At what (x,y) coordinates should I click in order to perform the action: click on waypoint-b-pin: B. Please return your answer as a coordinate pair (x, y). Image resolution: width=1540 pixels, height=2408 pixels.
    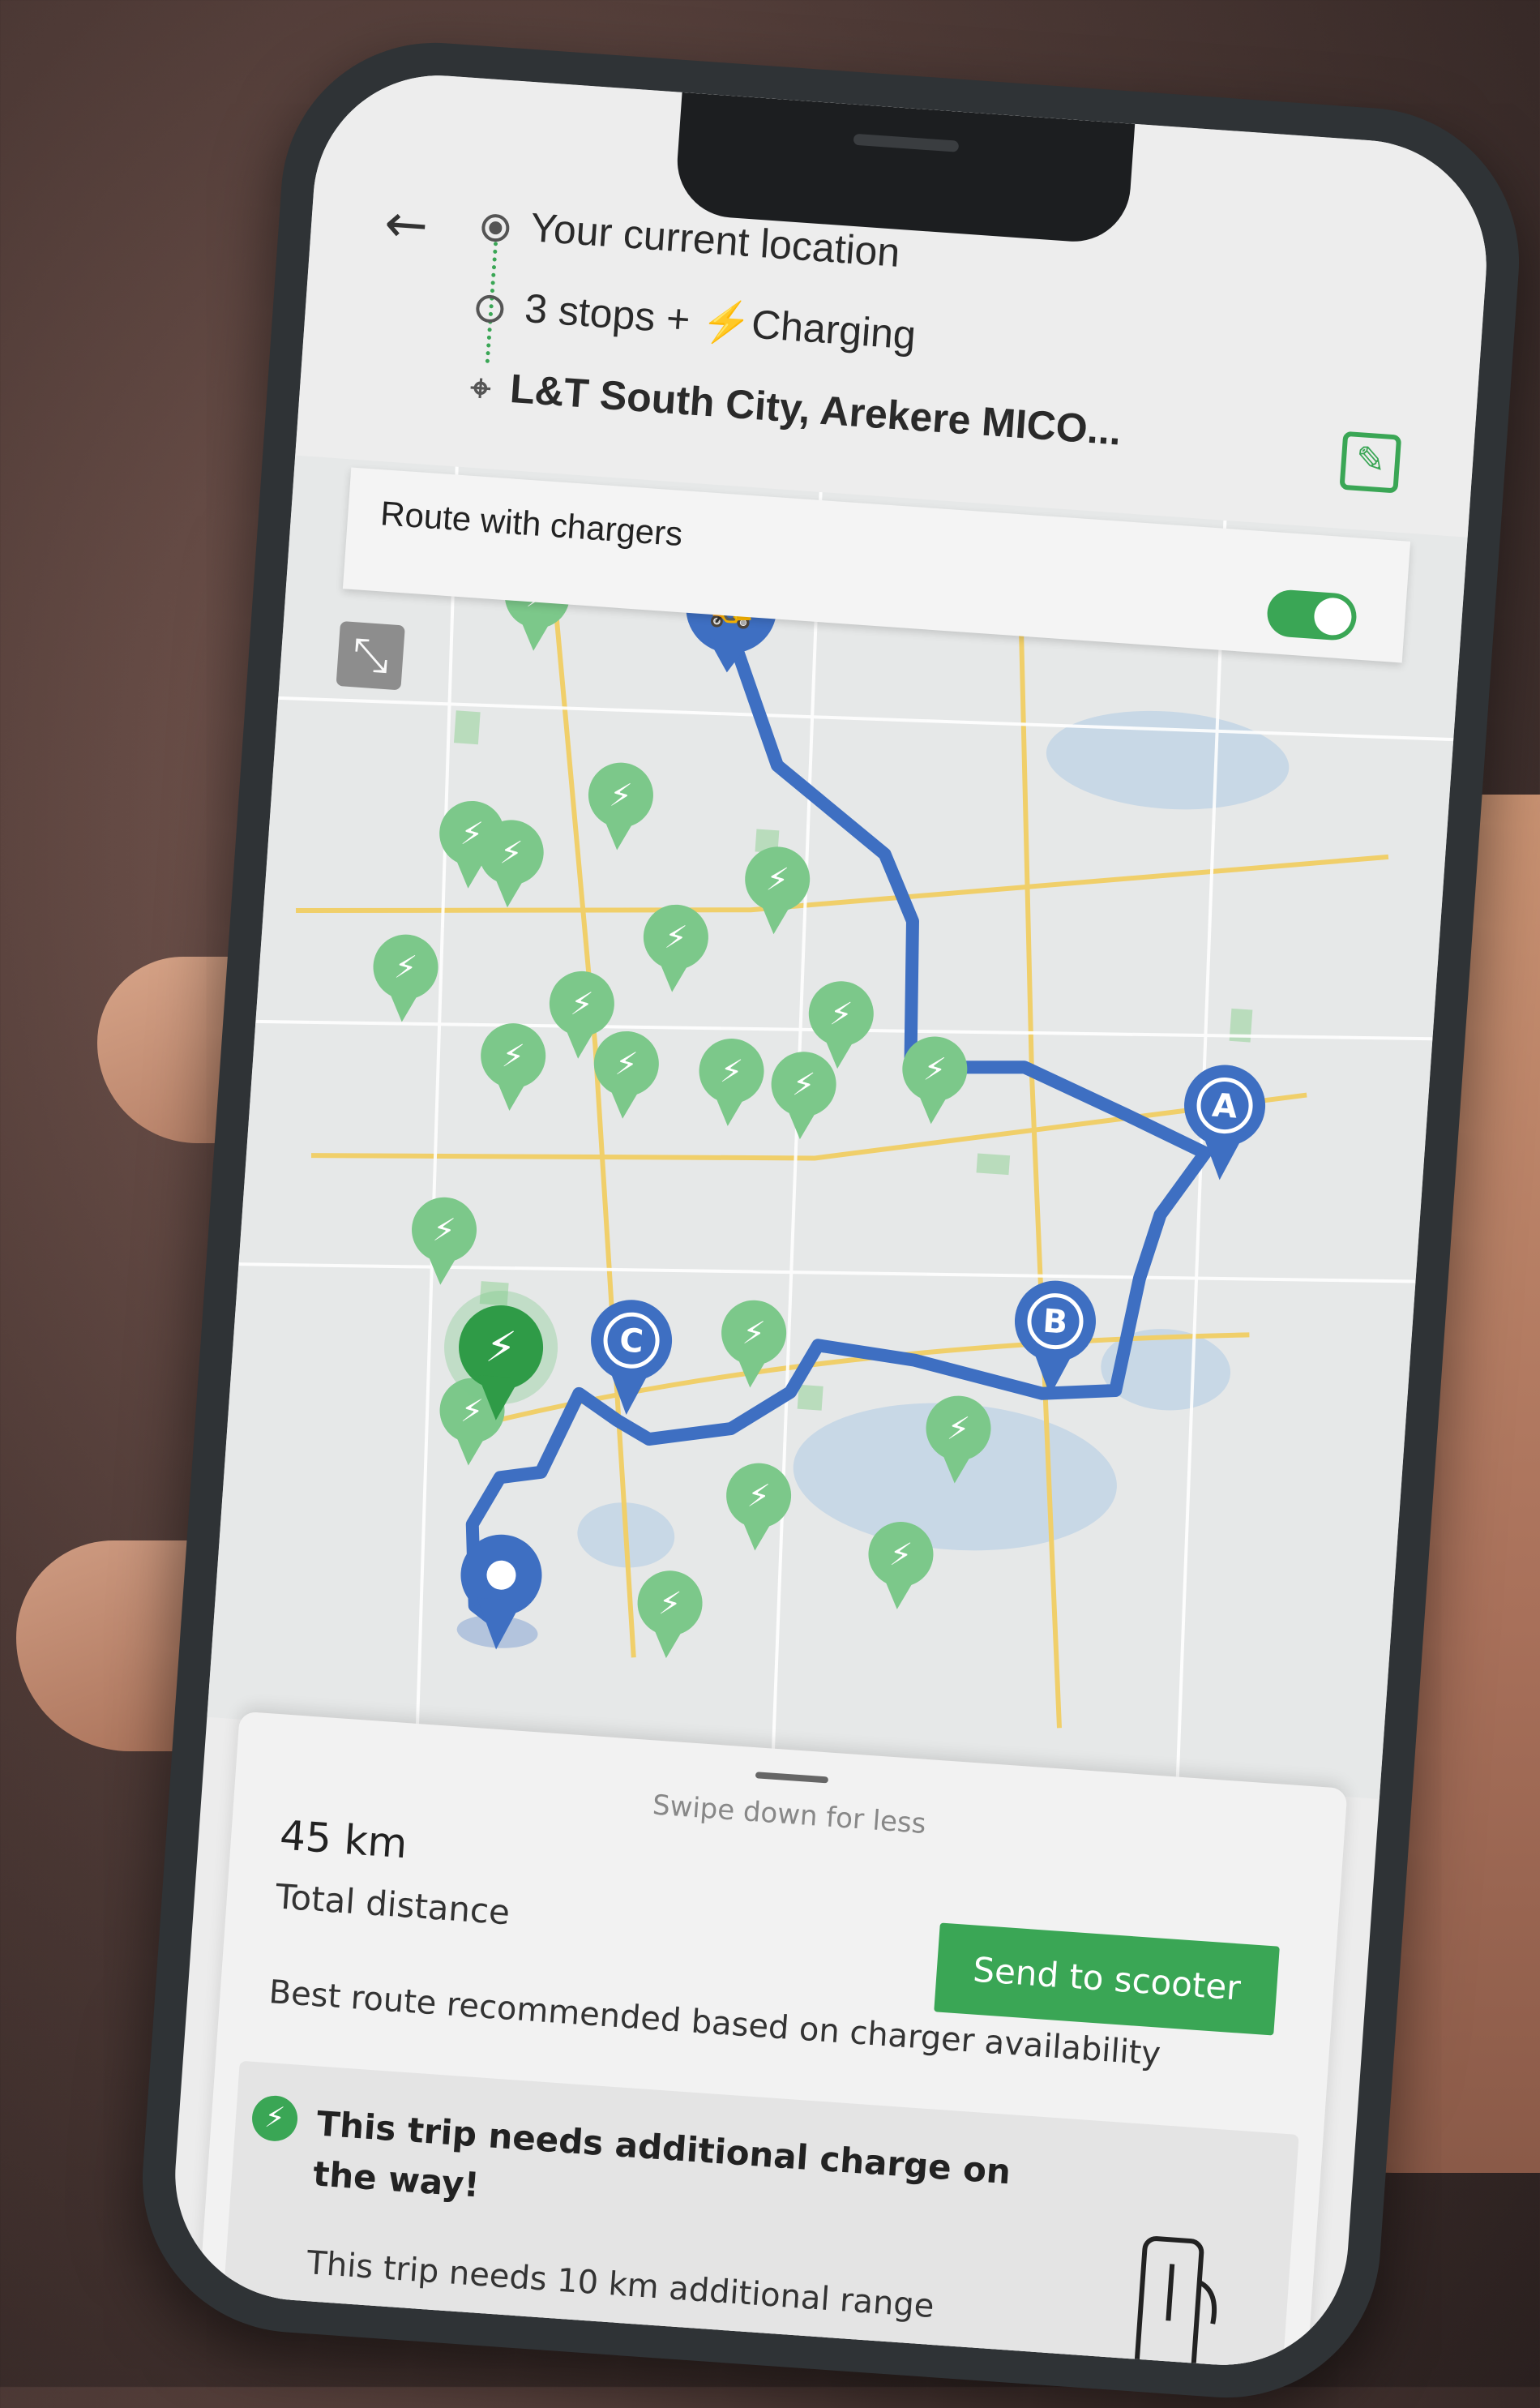
    Looking at the image, I should click on (1055, 1338).